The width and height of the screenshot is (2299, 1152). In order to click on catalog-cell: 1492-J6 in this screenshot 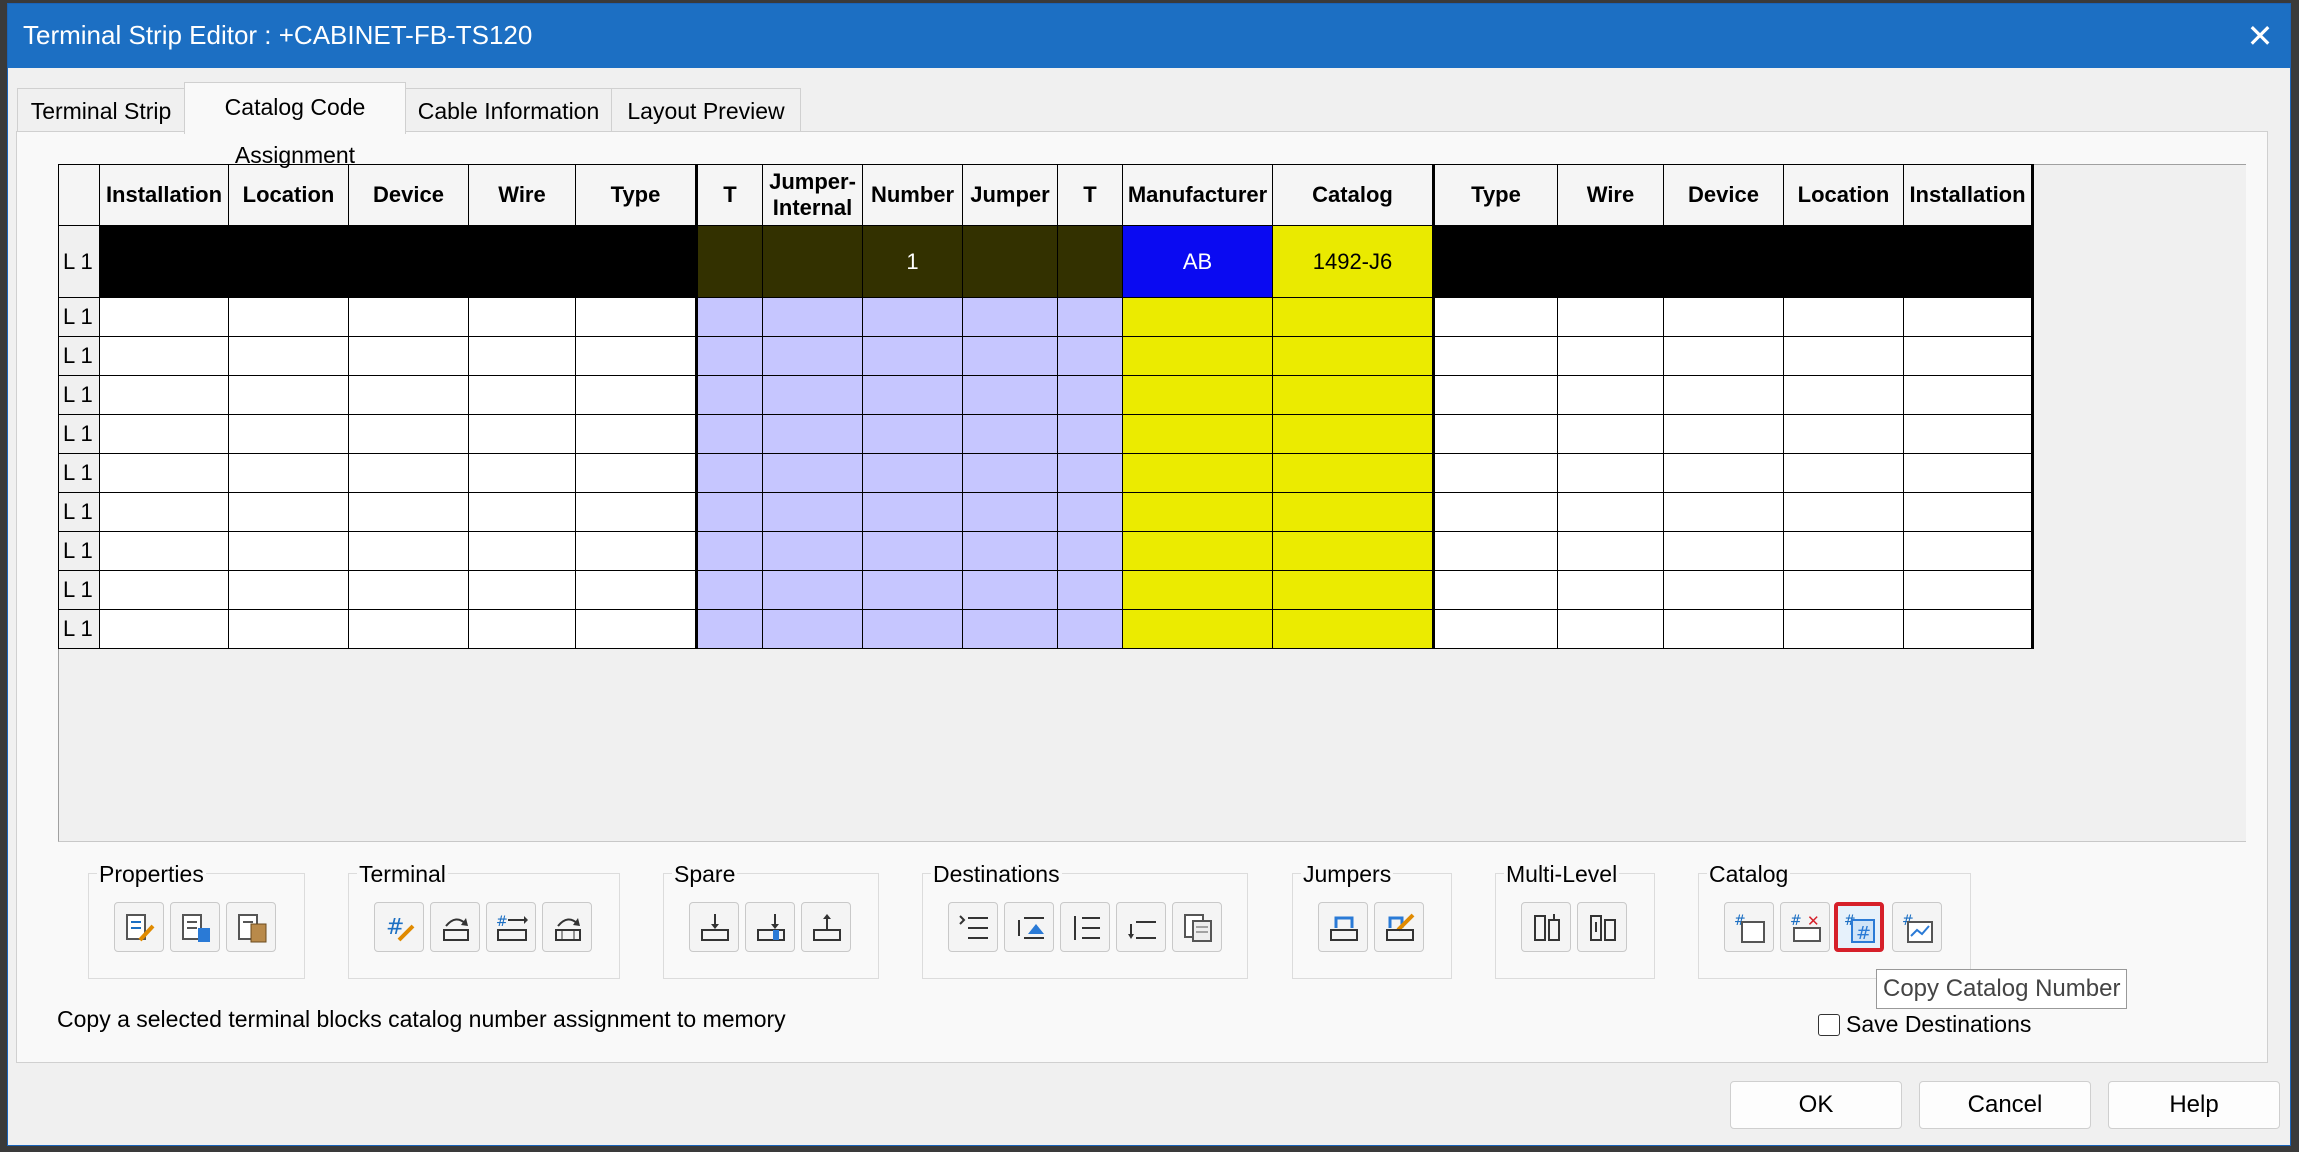, I will do `click(1353, 261)`.